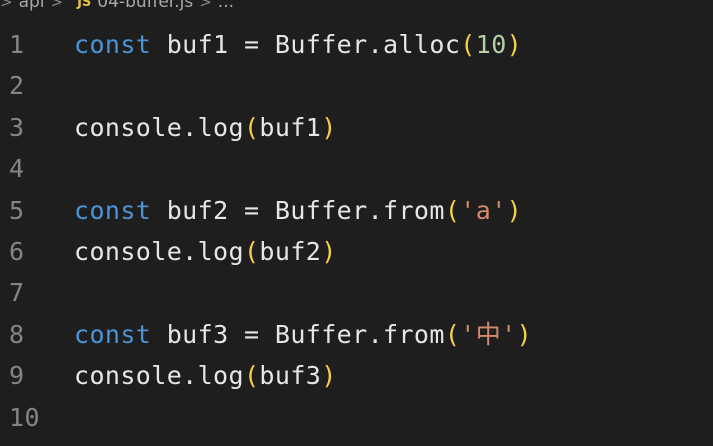 The image size is (713, 446). What do you see at coordinates (356, 251) in the screenshot?
I see `code-line: 6 console.log(buf2)` at bounding box center [356, 251].